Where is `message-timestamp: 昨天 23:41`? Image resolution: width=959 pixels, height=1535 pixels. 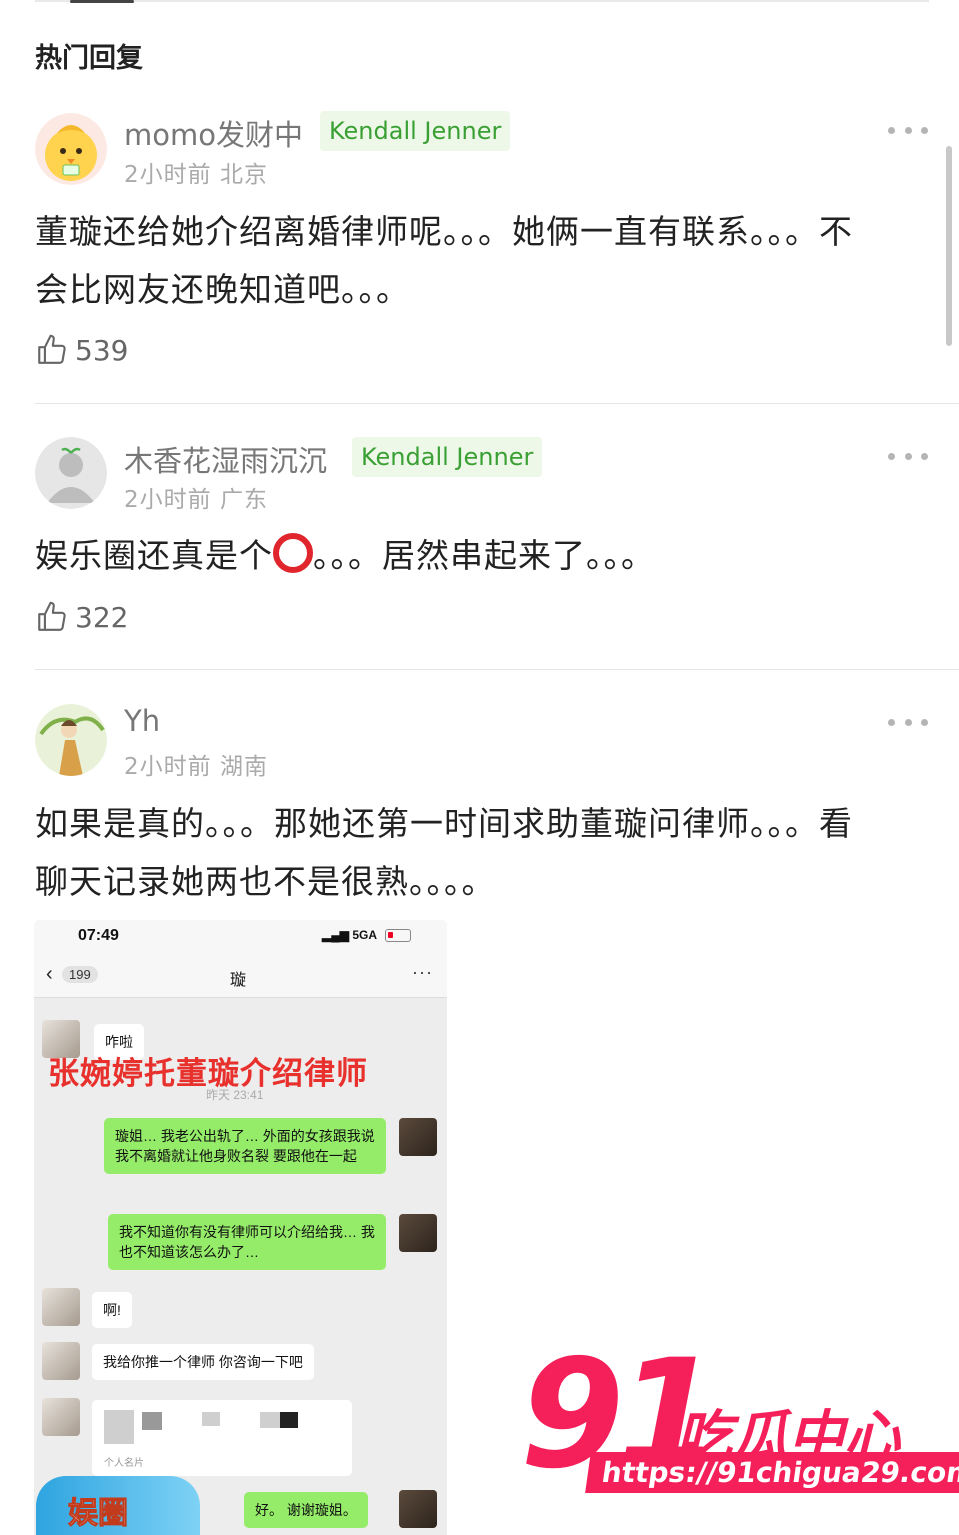 message-timestamp: 昨天 23:41 is located at coordinates (235, 1095).